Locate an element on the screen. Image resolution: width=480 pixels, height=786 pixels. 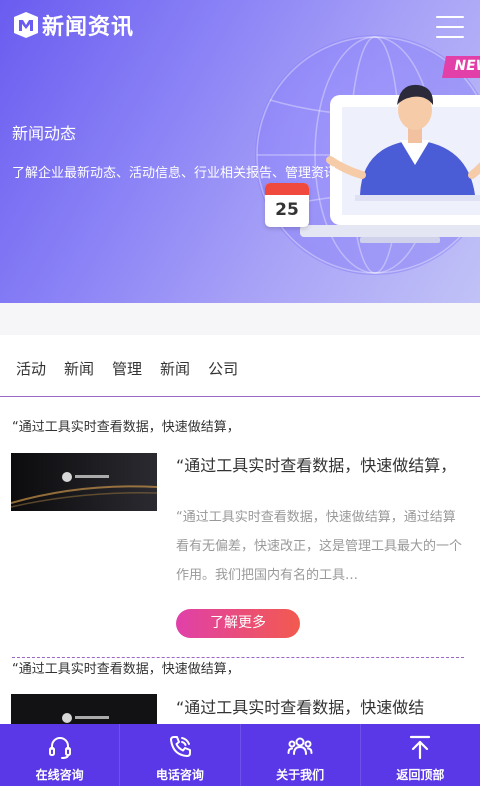
news-title: “通过工具实时查看数据，快速做结算， is located at coordinates (321, 466).